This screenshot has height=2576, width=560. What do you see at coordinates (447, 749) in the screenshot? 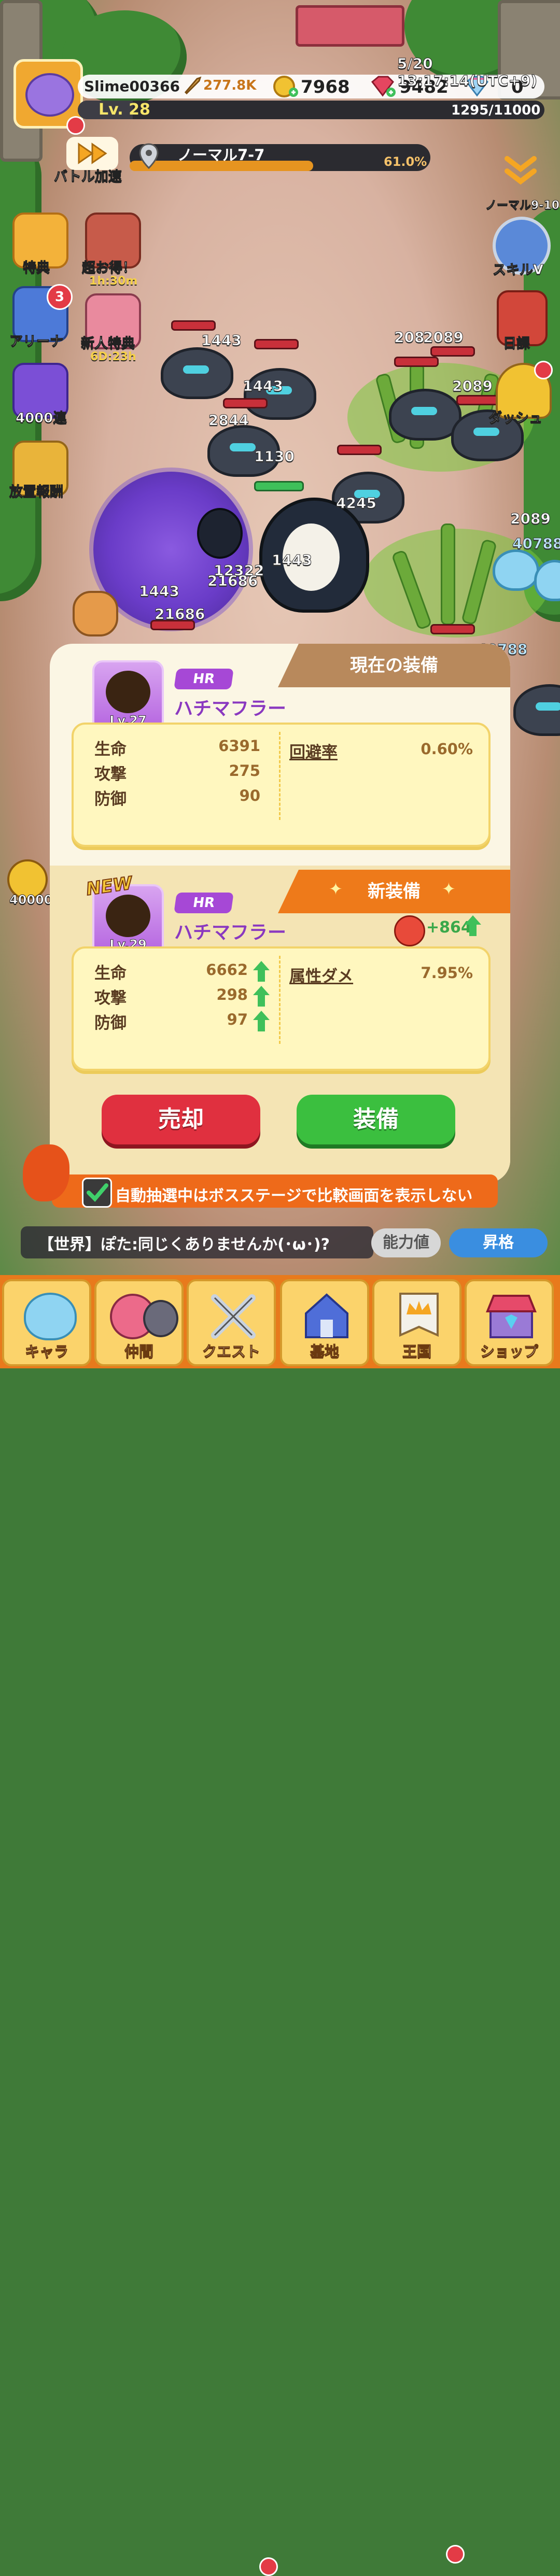
I see `sub-stat-value: 0.60%` at bounding box center [447, 749].